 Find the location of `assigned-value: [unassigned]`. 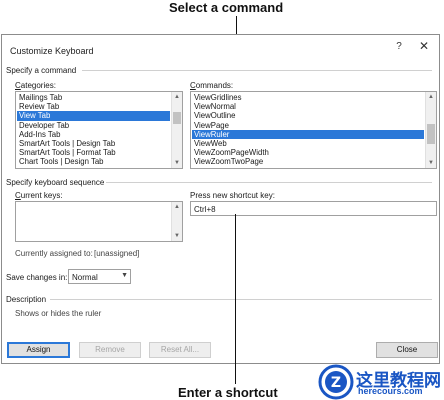

assigned-value: [unassigned] is located at coordinates (117, 253).